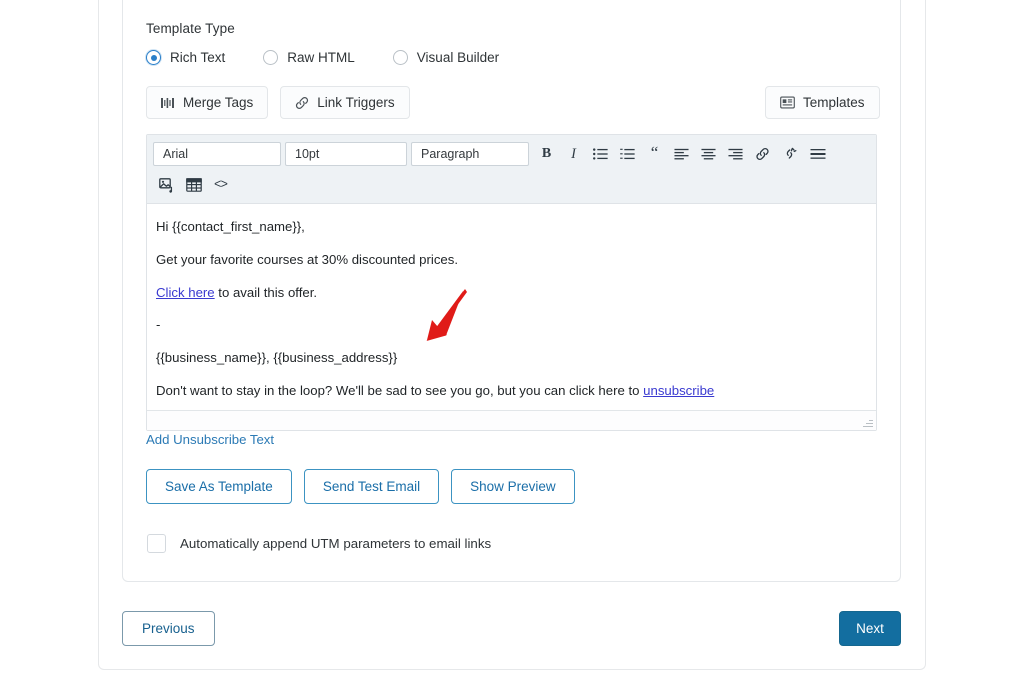 This screenshot has height=700, width=1024. I want to click on blockquote-icon: “, so click(654, 154).